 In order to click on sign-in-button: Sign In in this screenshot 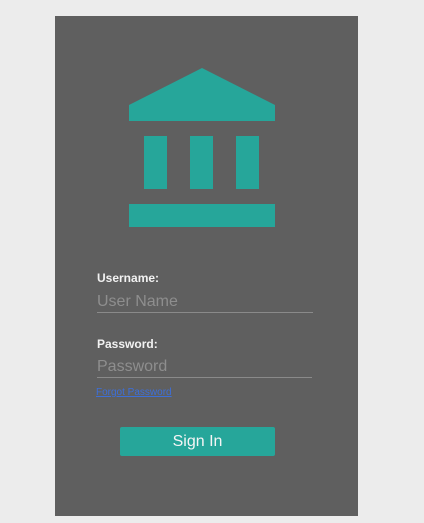, I will do `click(197, 441)`.